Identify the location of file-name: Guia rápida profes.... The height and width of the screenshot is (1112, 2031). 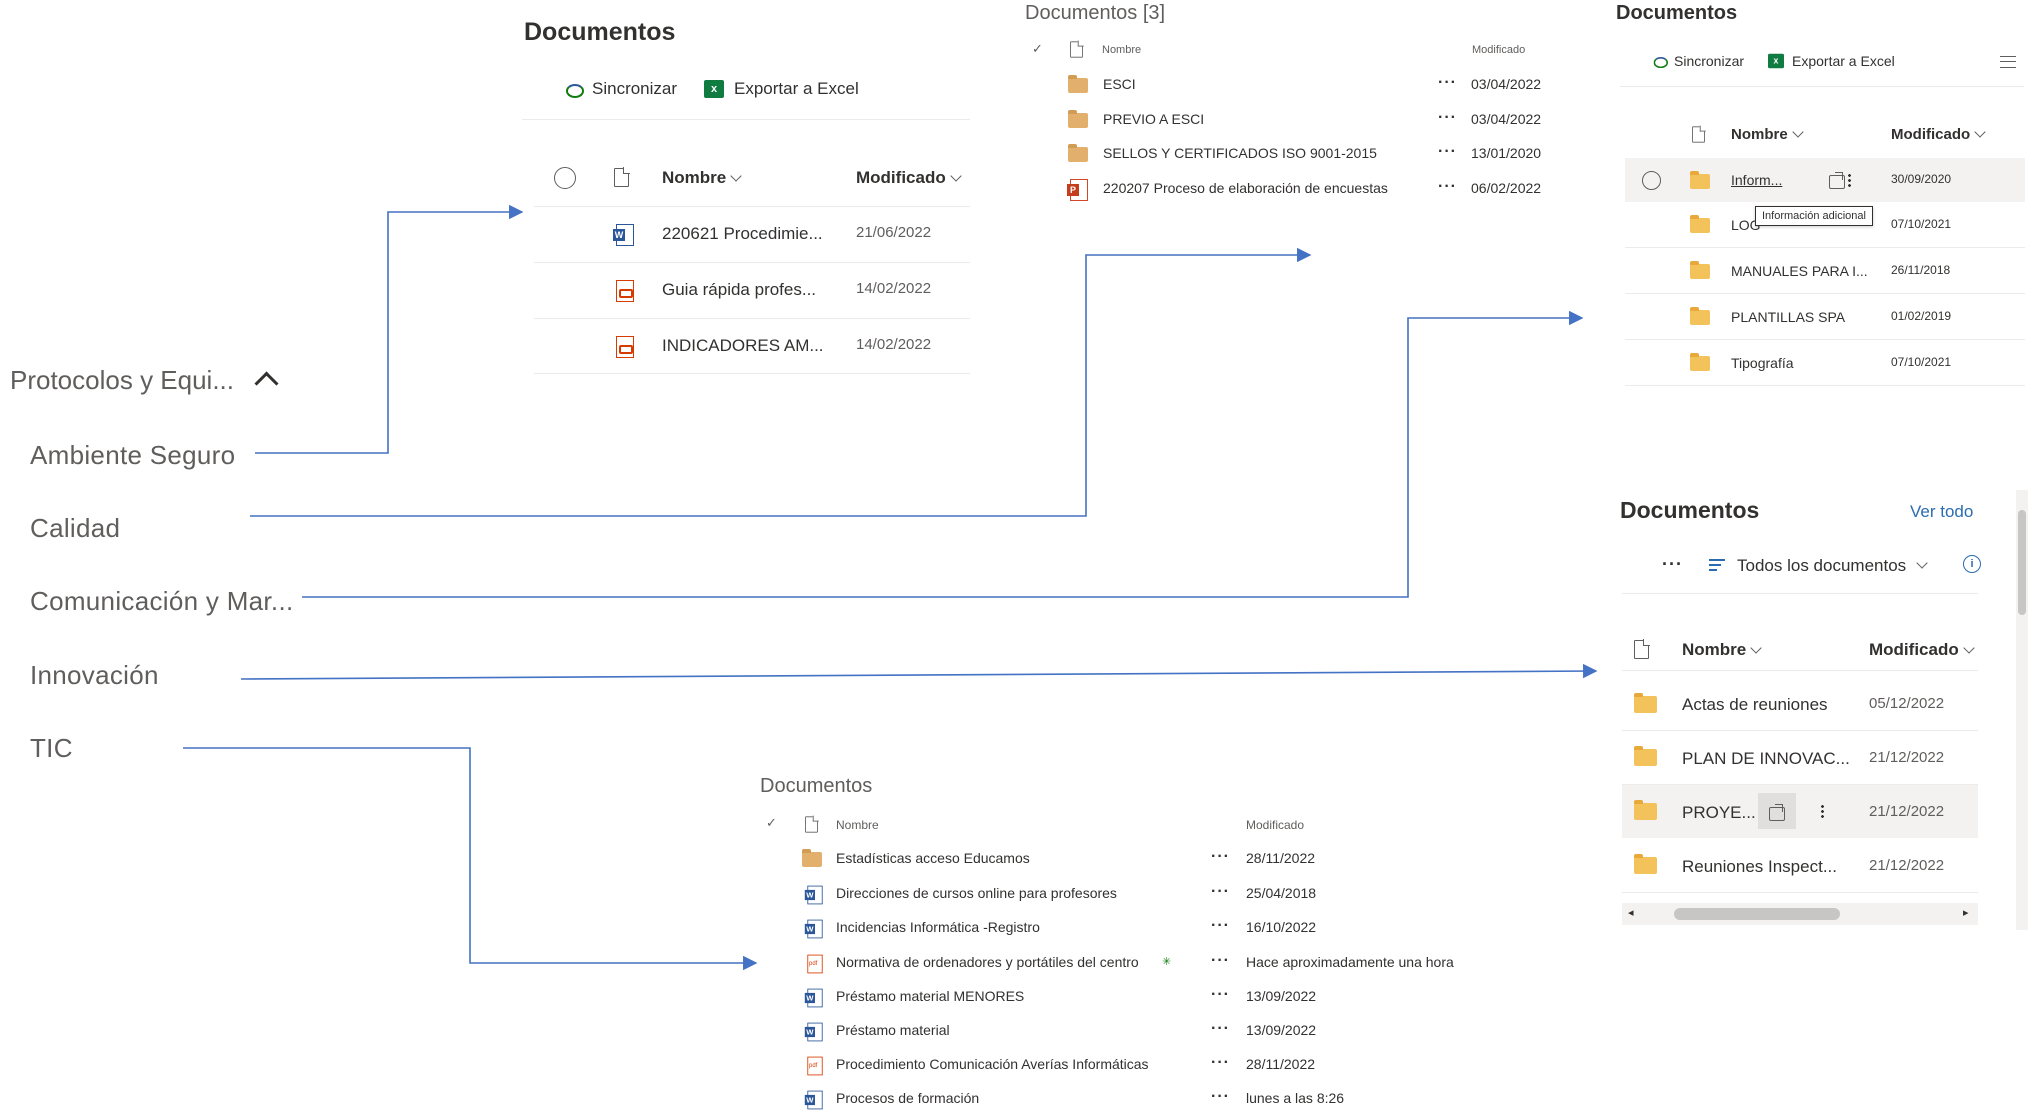
(739, 290).